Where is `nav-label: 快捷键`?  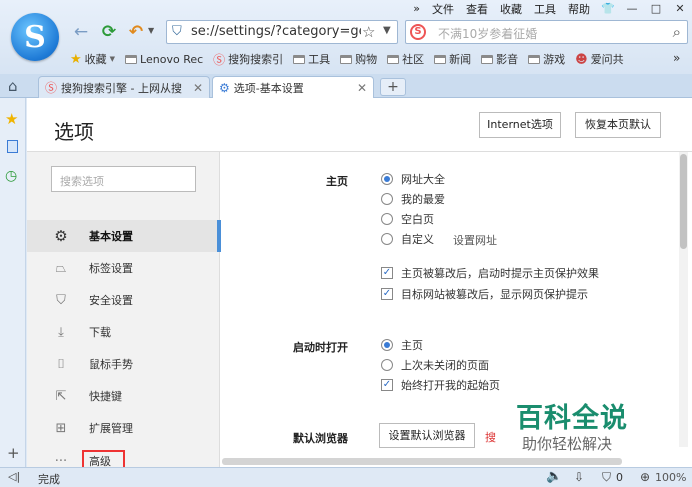
nav-label: 快捷键 is located at coordinates (105, 396).